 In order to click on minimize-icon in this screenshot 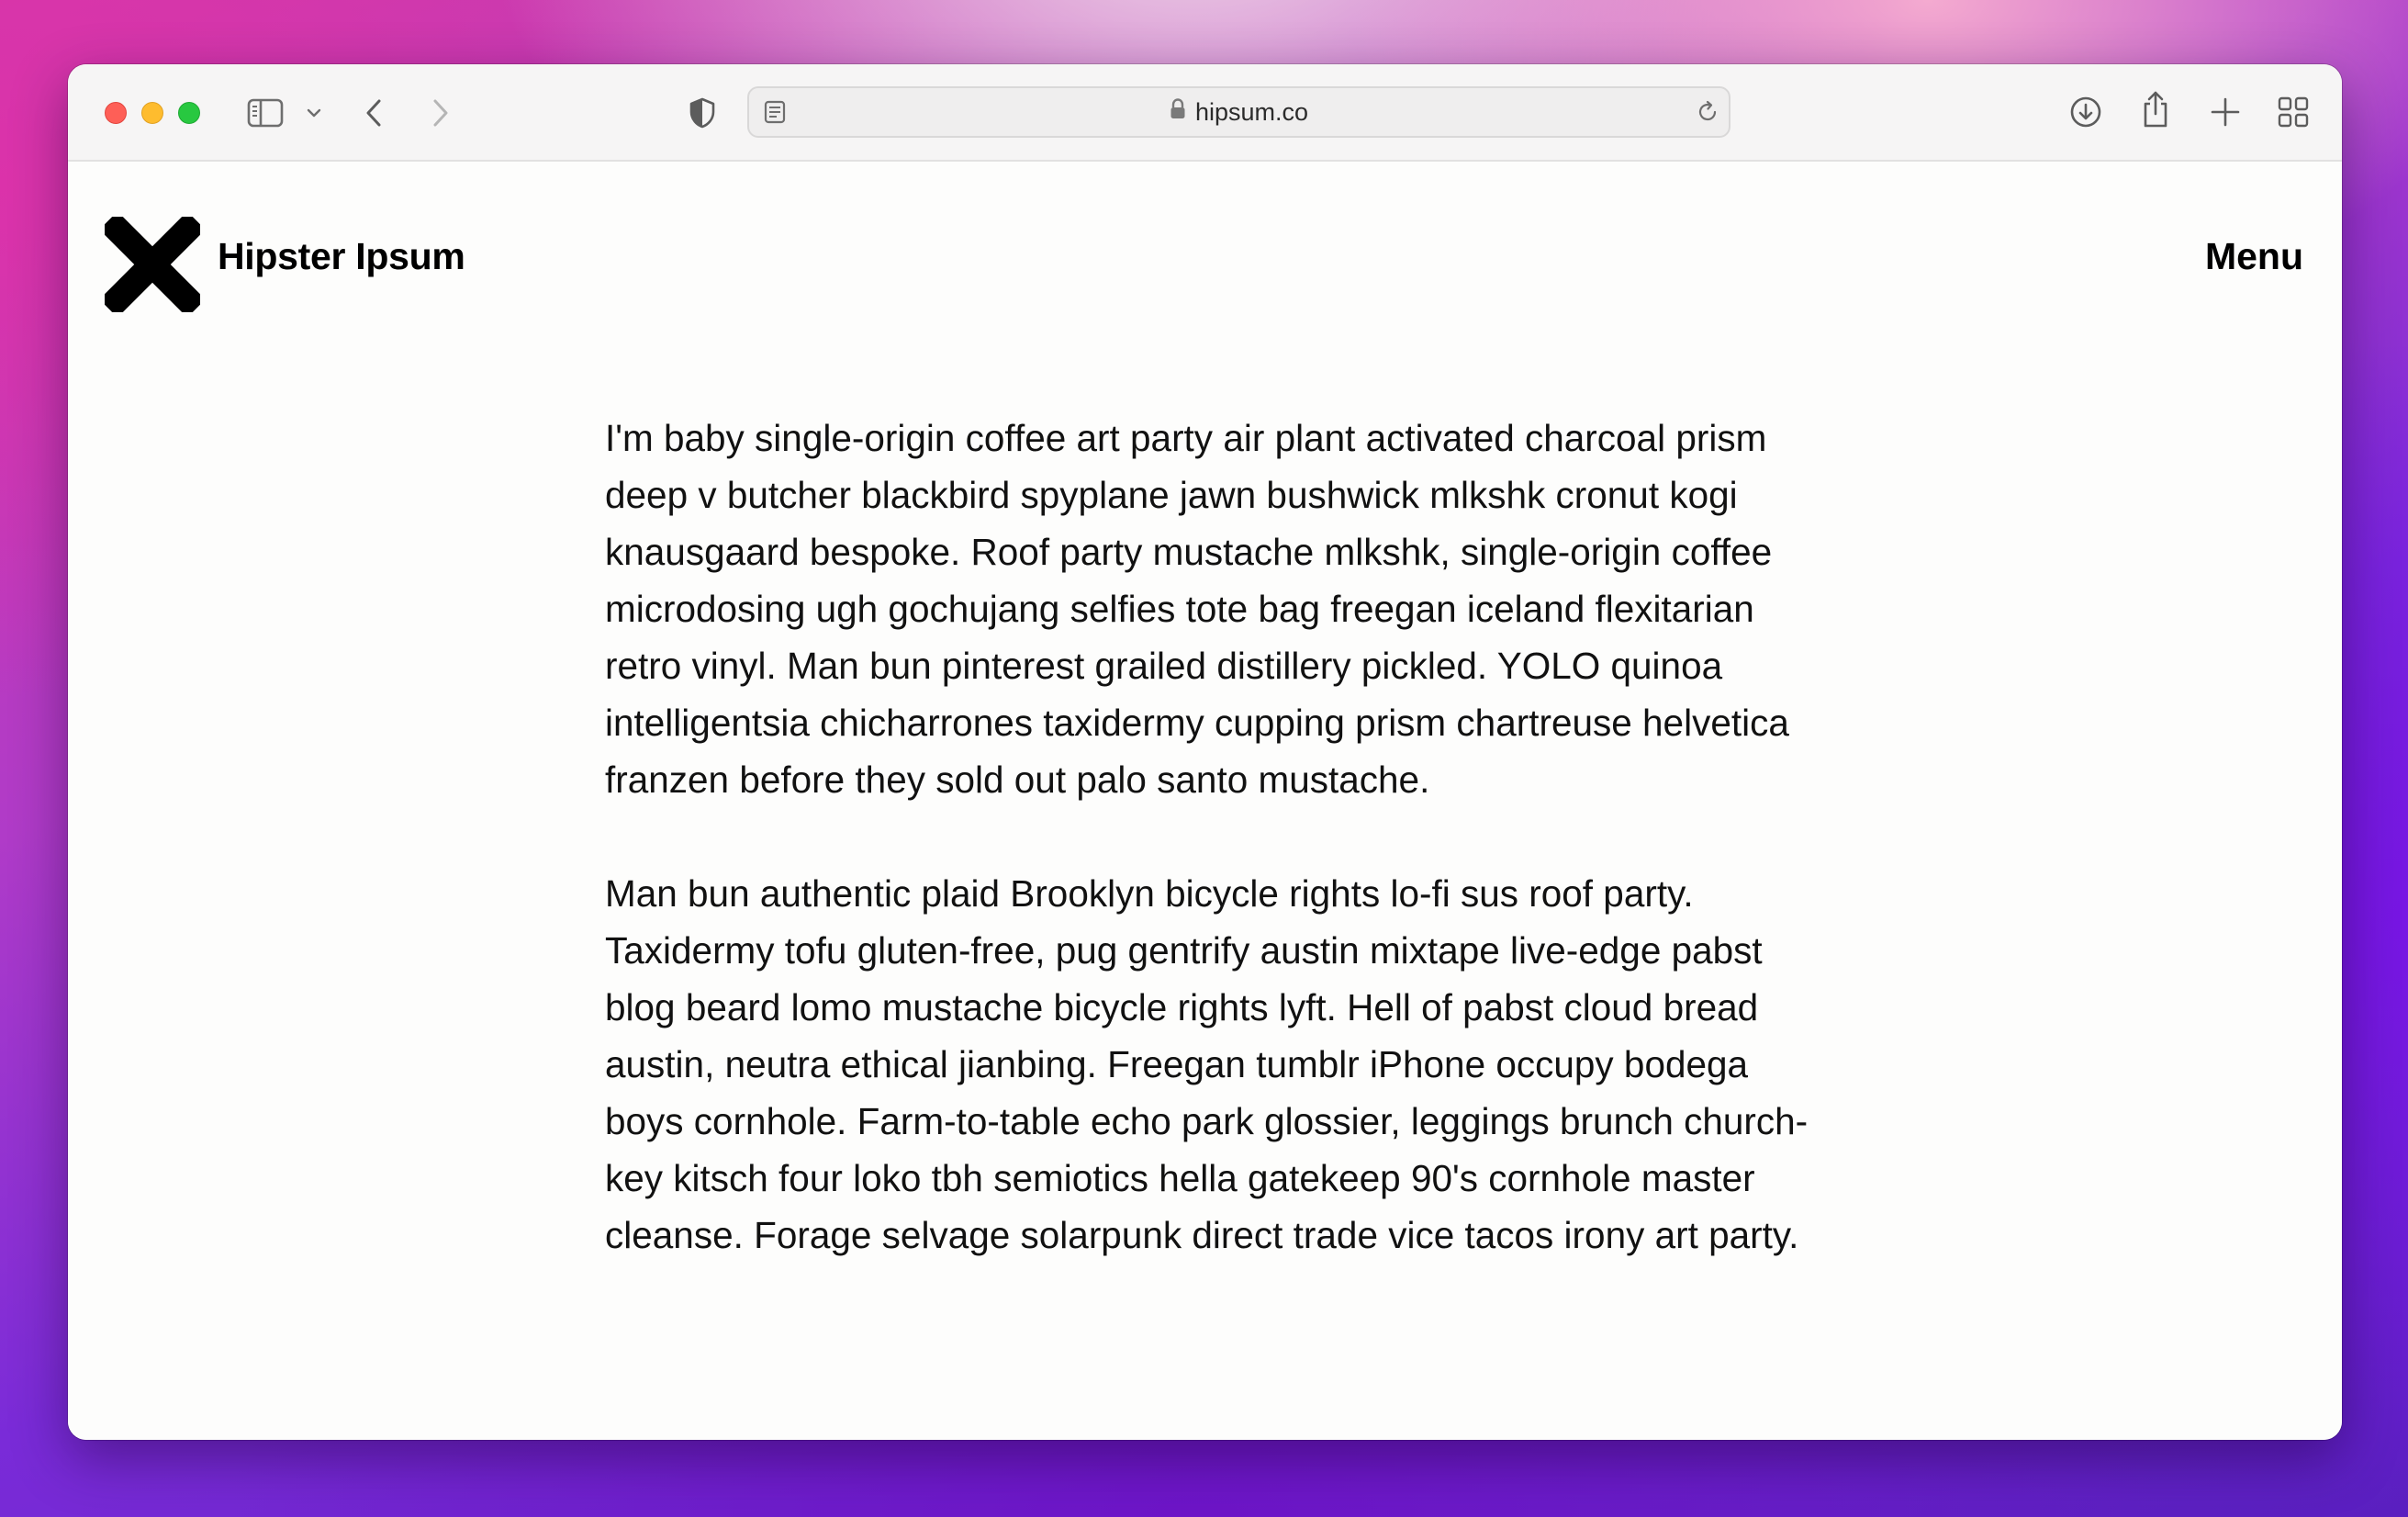, I will do `click(152, 113)`.